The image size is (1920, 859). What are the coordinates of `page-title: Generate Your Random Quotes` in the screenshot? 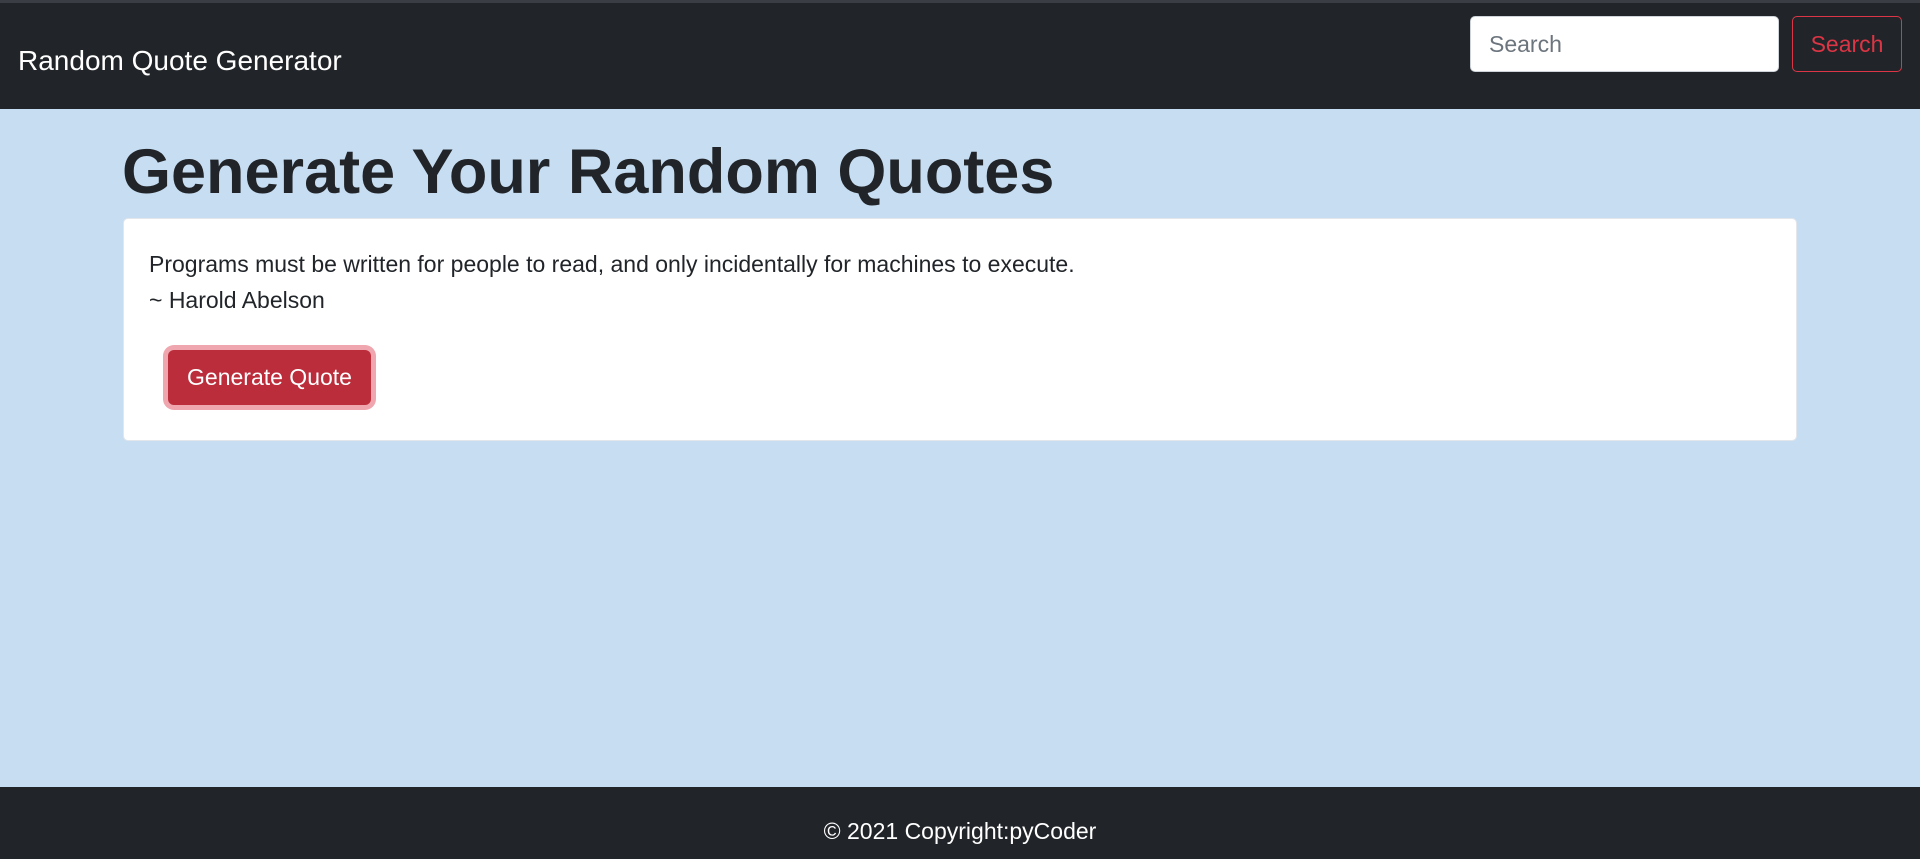 It's located at (588, 172).